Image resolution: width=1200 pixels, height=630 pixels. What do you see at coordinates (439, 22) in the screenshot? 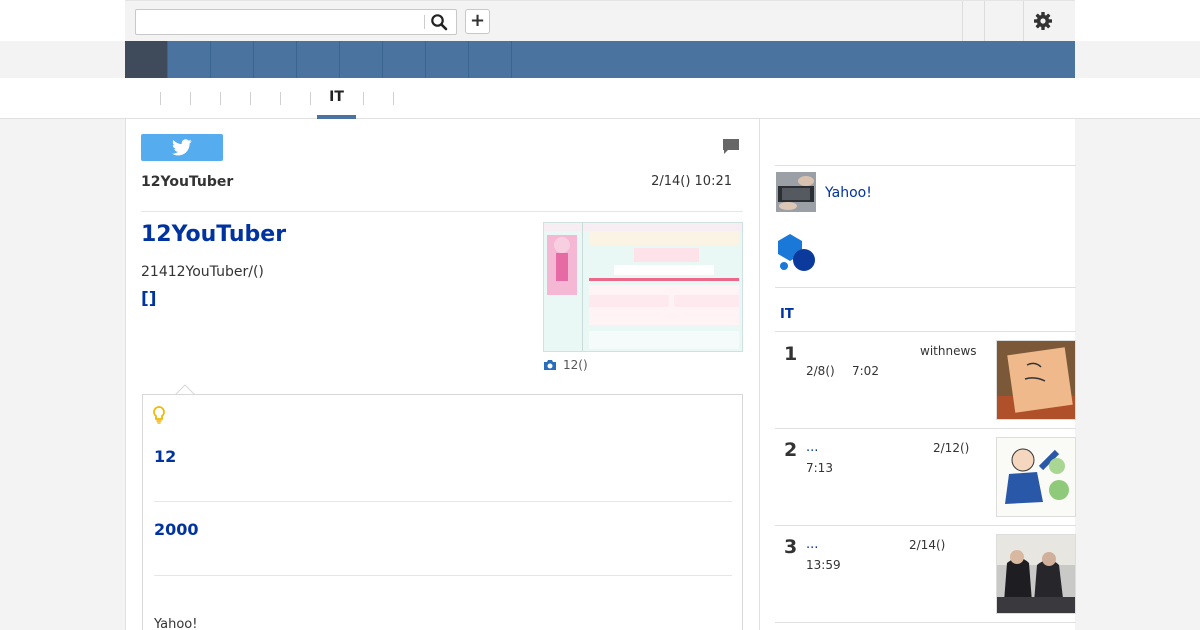
I see `search-icon` at bounding box center [439, 22].